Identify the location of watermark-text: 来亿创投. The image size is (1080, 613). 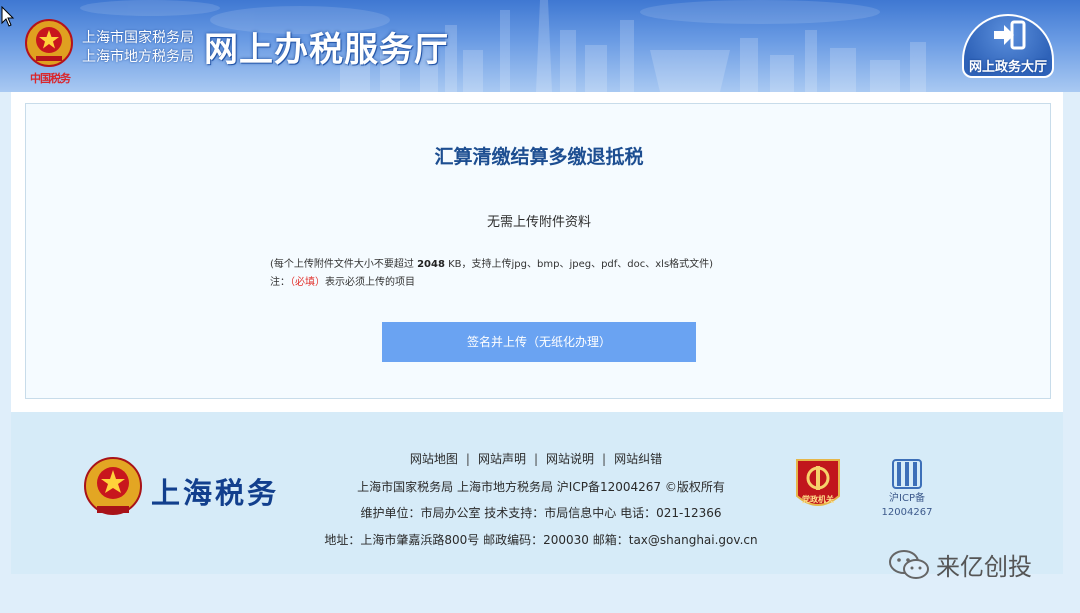
(984, 567).